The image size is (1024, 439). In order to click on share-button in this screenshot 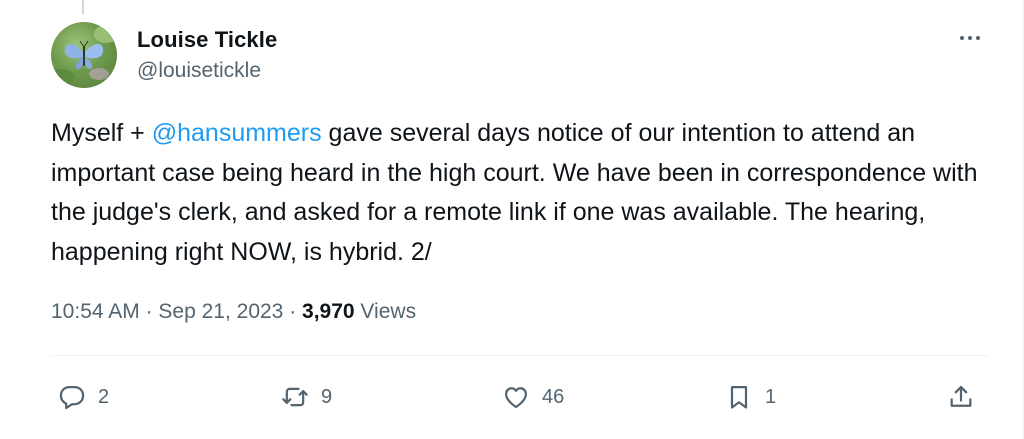, I will do `click(961, 397)`.